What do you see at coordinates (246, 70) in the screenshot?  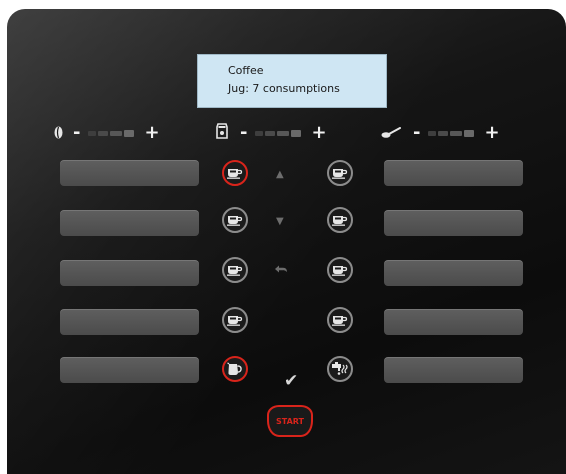 I see `display-line-1: Coffee` at bounding box center [246, 70].